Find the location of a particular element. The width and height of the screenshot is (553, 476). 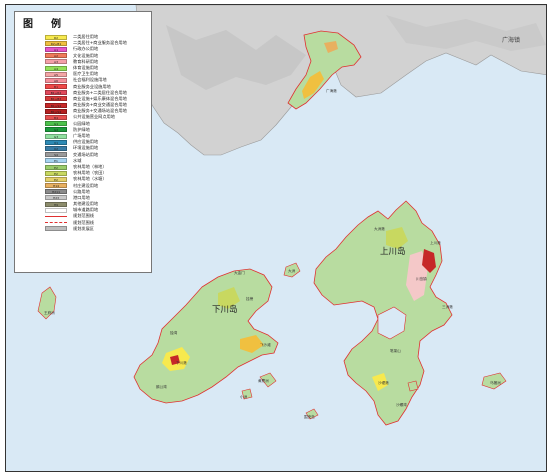

legend-swatch: B4 is located at coordinates (56, 118).